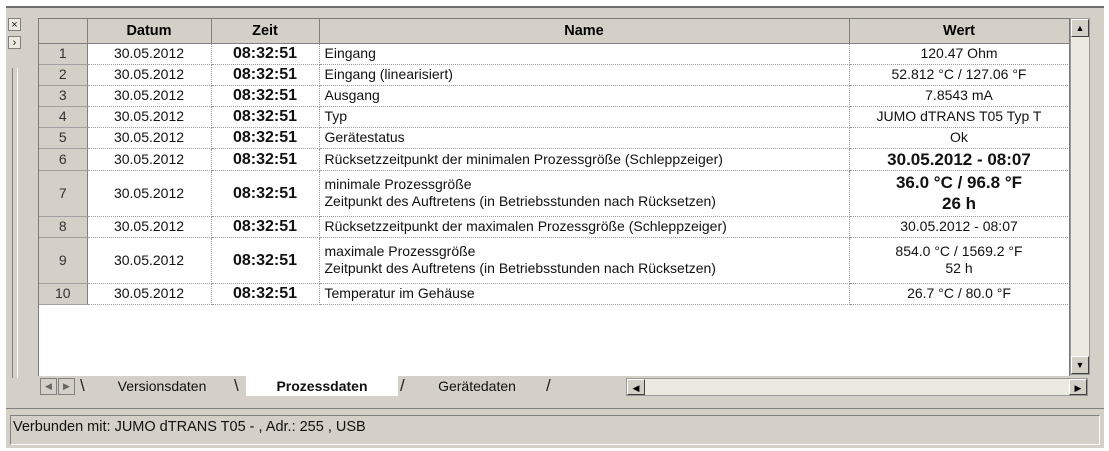 The image size is (1109, 451). Describe the element at coordinates (584, 138) in the screenshot. I see `name-cell: Gerätestatus` at that location.